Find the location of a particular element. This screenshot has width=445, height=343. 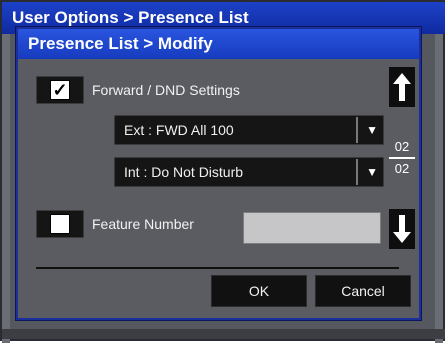

dialog-divider is located at coordinates (217, 268).